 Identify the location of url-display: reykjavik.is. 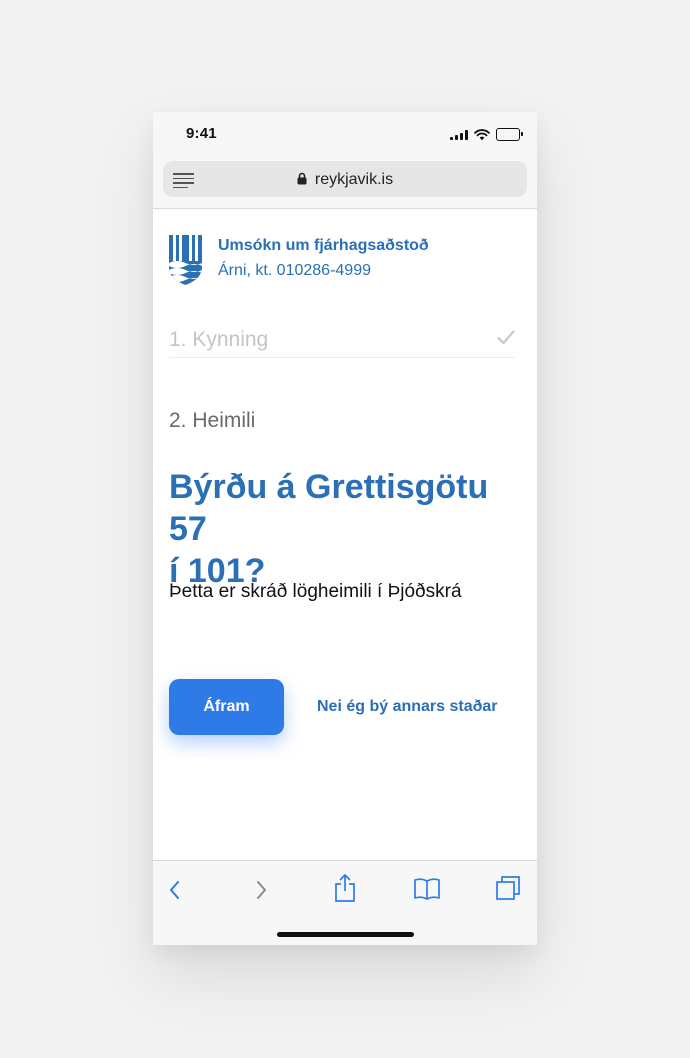
(345, 180).